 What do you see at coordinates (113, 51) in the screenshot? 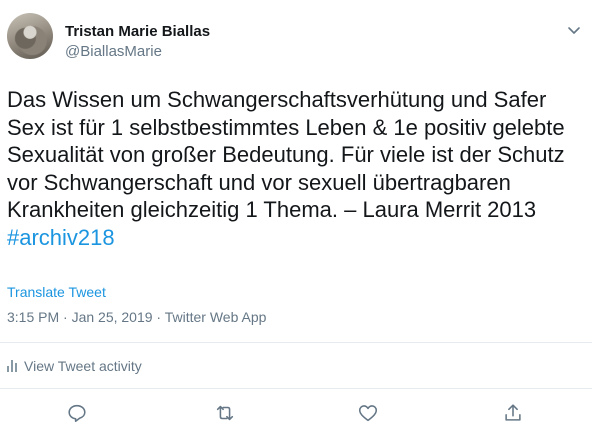
I see `author-handle: @BiallasMarie` at bounding box center [113, 51].